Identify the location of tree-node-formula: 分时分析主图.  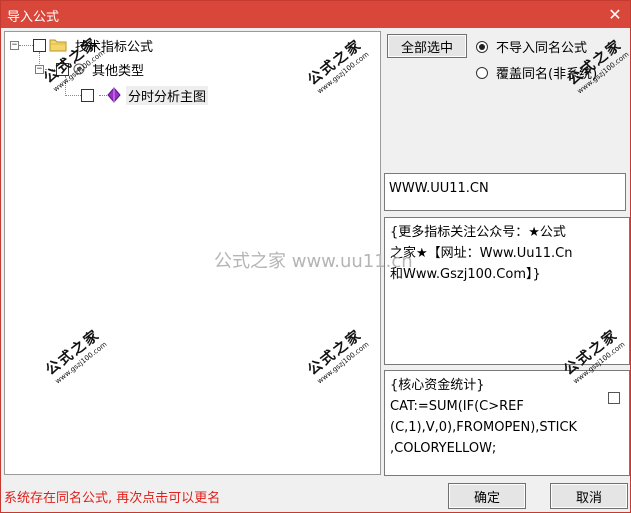
(145, 95).